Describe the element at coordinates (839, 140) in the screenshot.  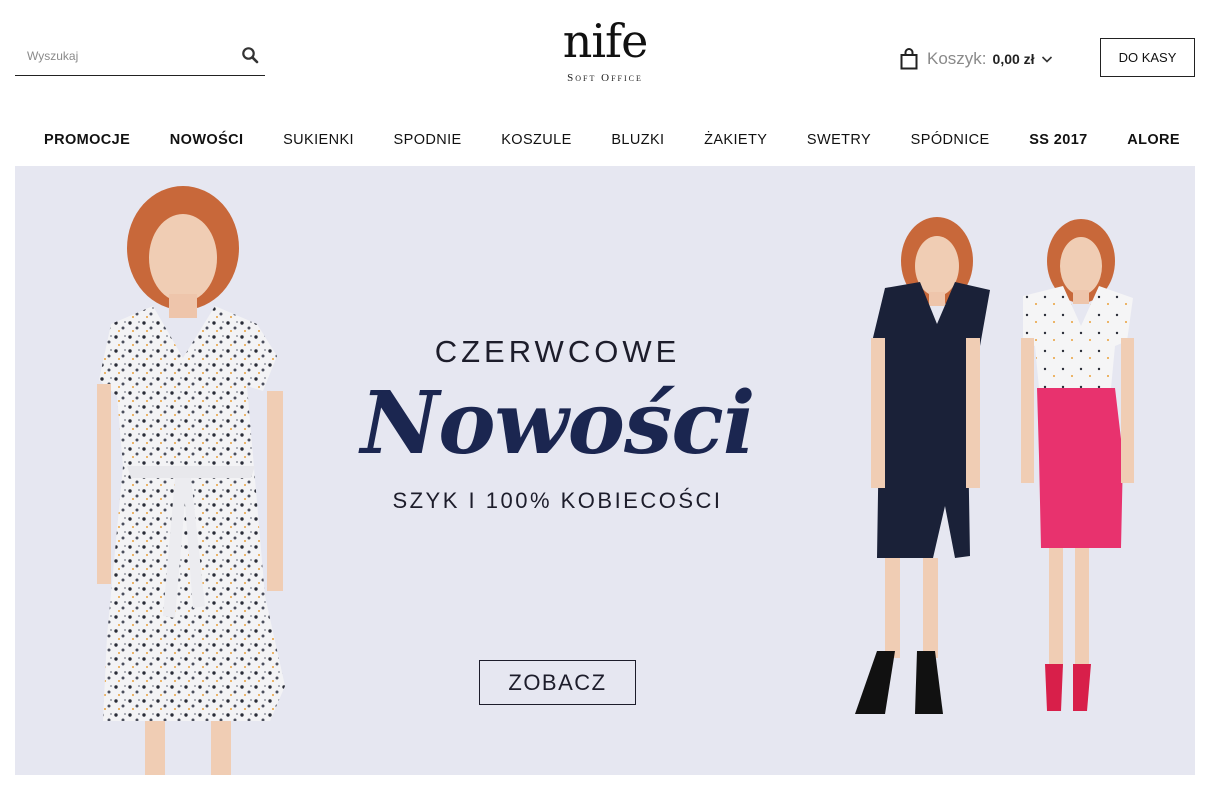
I see `nav-item-swetry: SWETRY` at that location.